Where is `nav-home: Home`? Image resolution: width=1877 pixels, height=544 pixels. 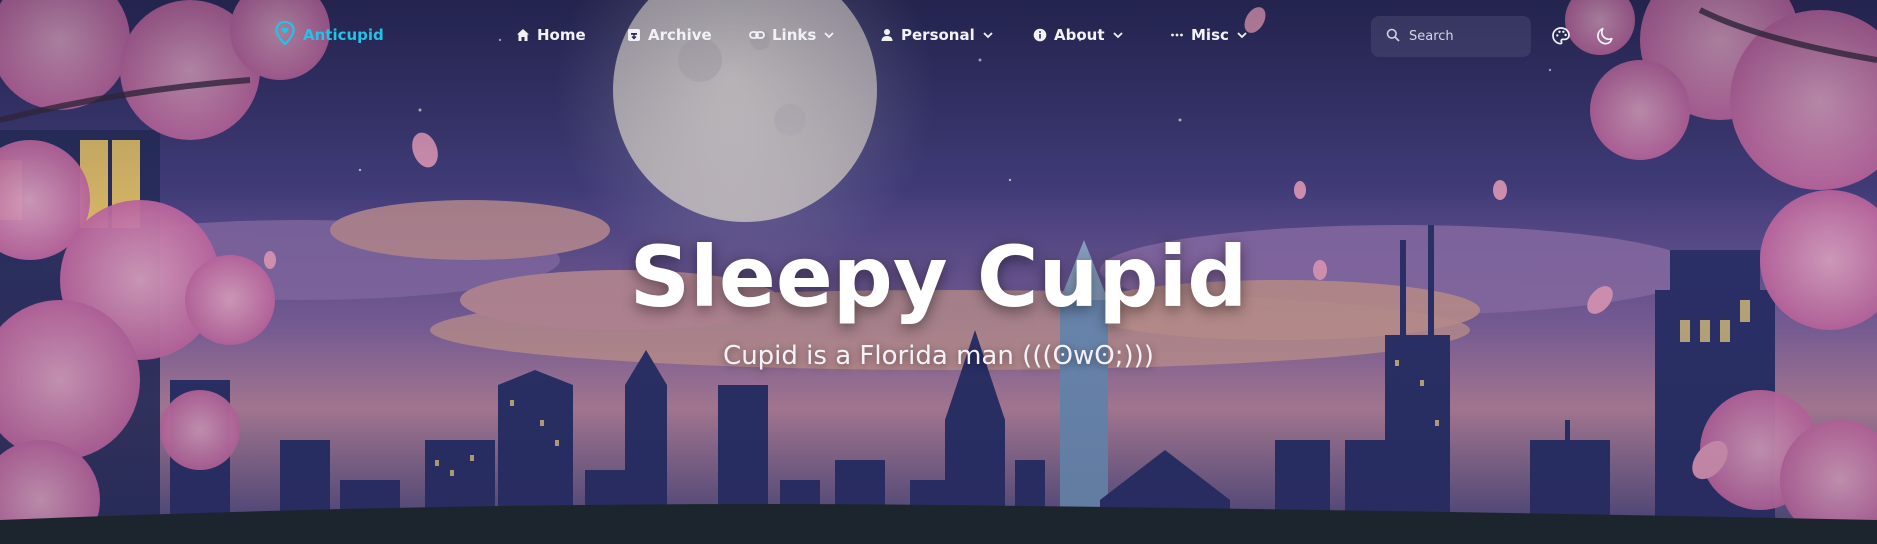 nav-home: Home is located at coordinates (551, 35).